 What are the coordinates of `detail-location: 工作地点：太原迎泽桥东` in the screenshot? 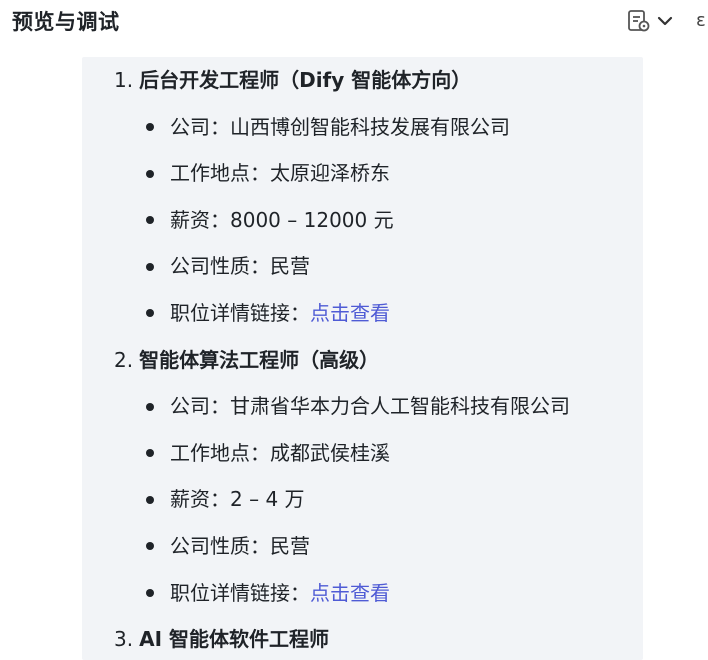 It's located at (362, 173).